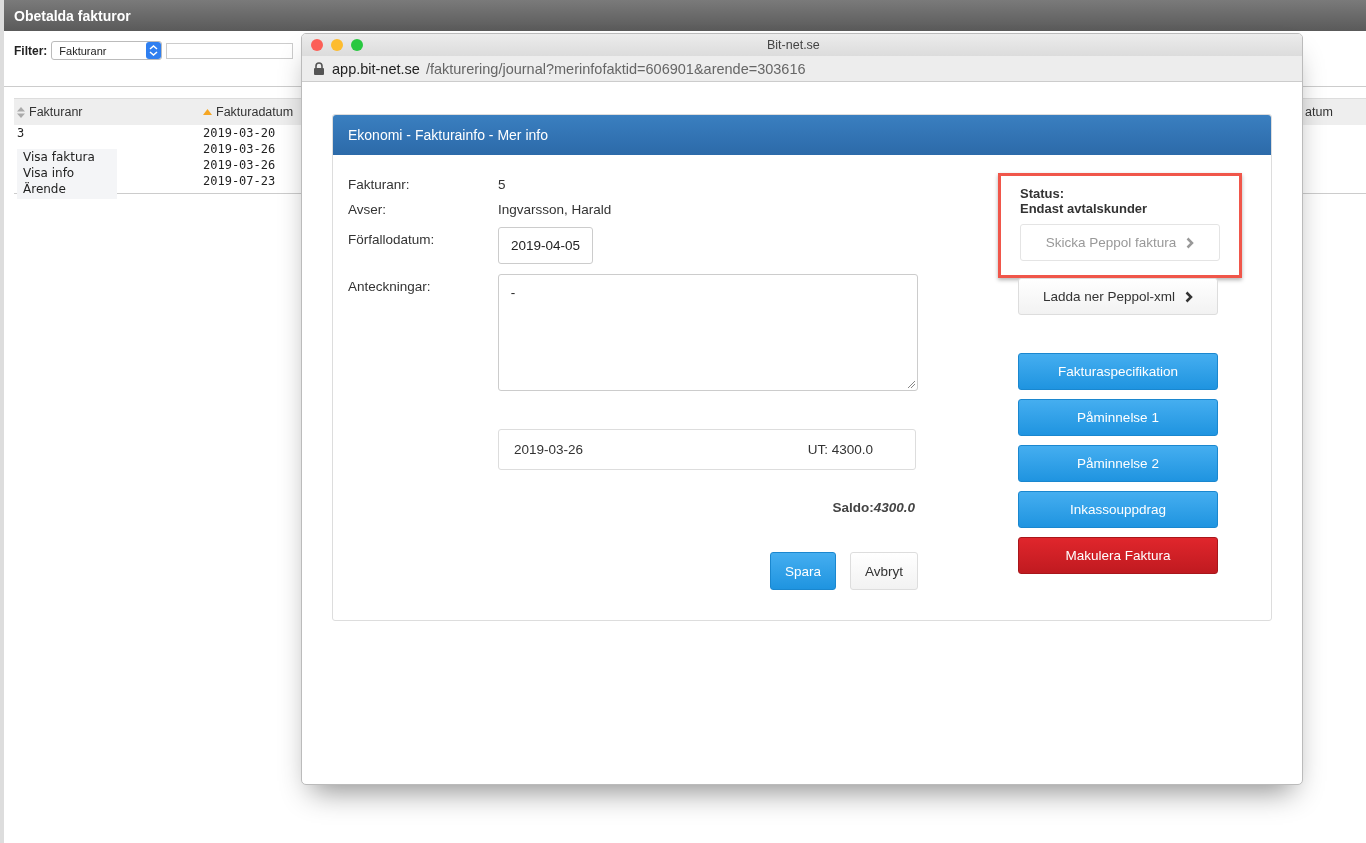 The image size is (1366, 843). I want to click on filter-input, so click(230, 50).